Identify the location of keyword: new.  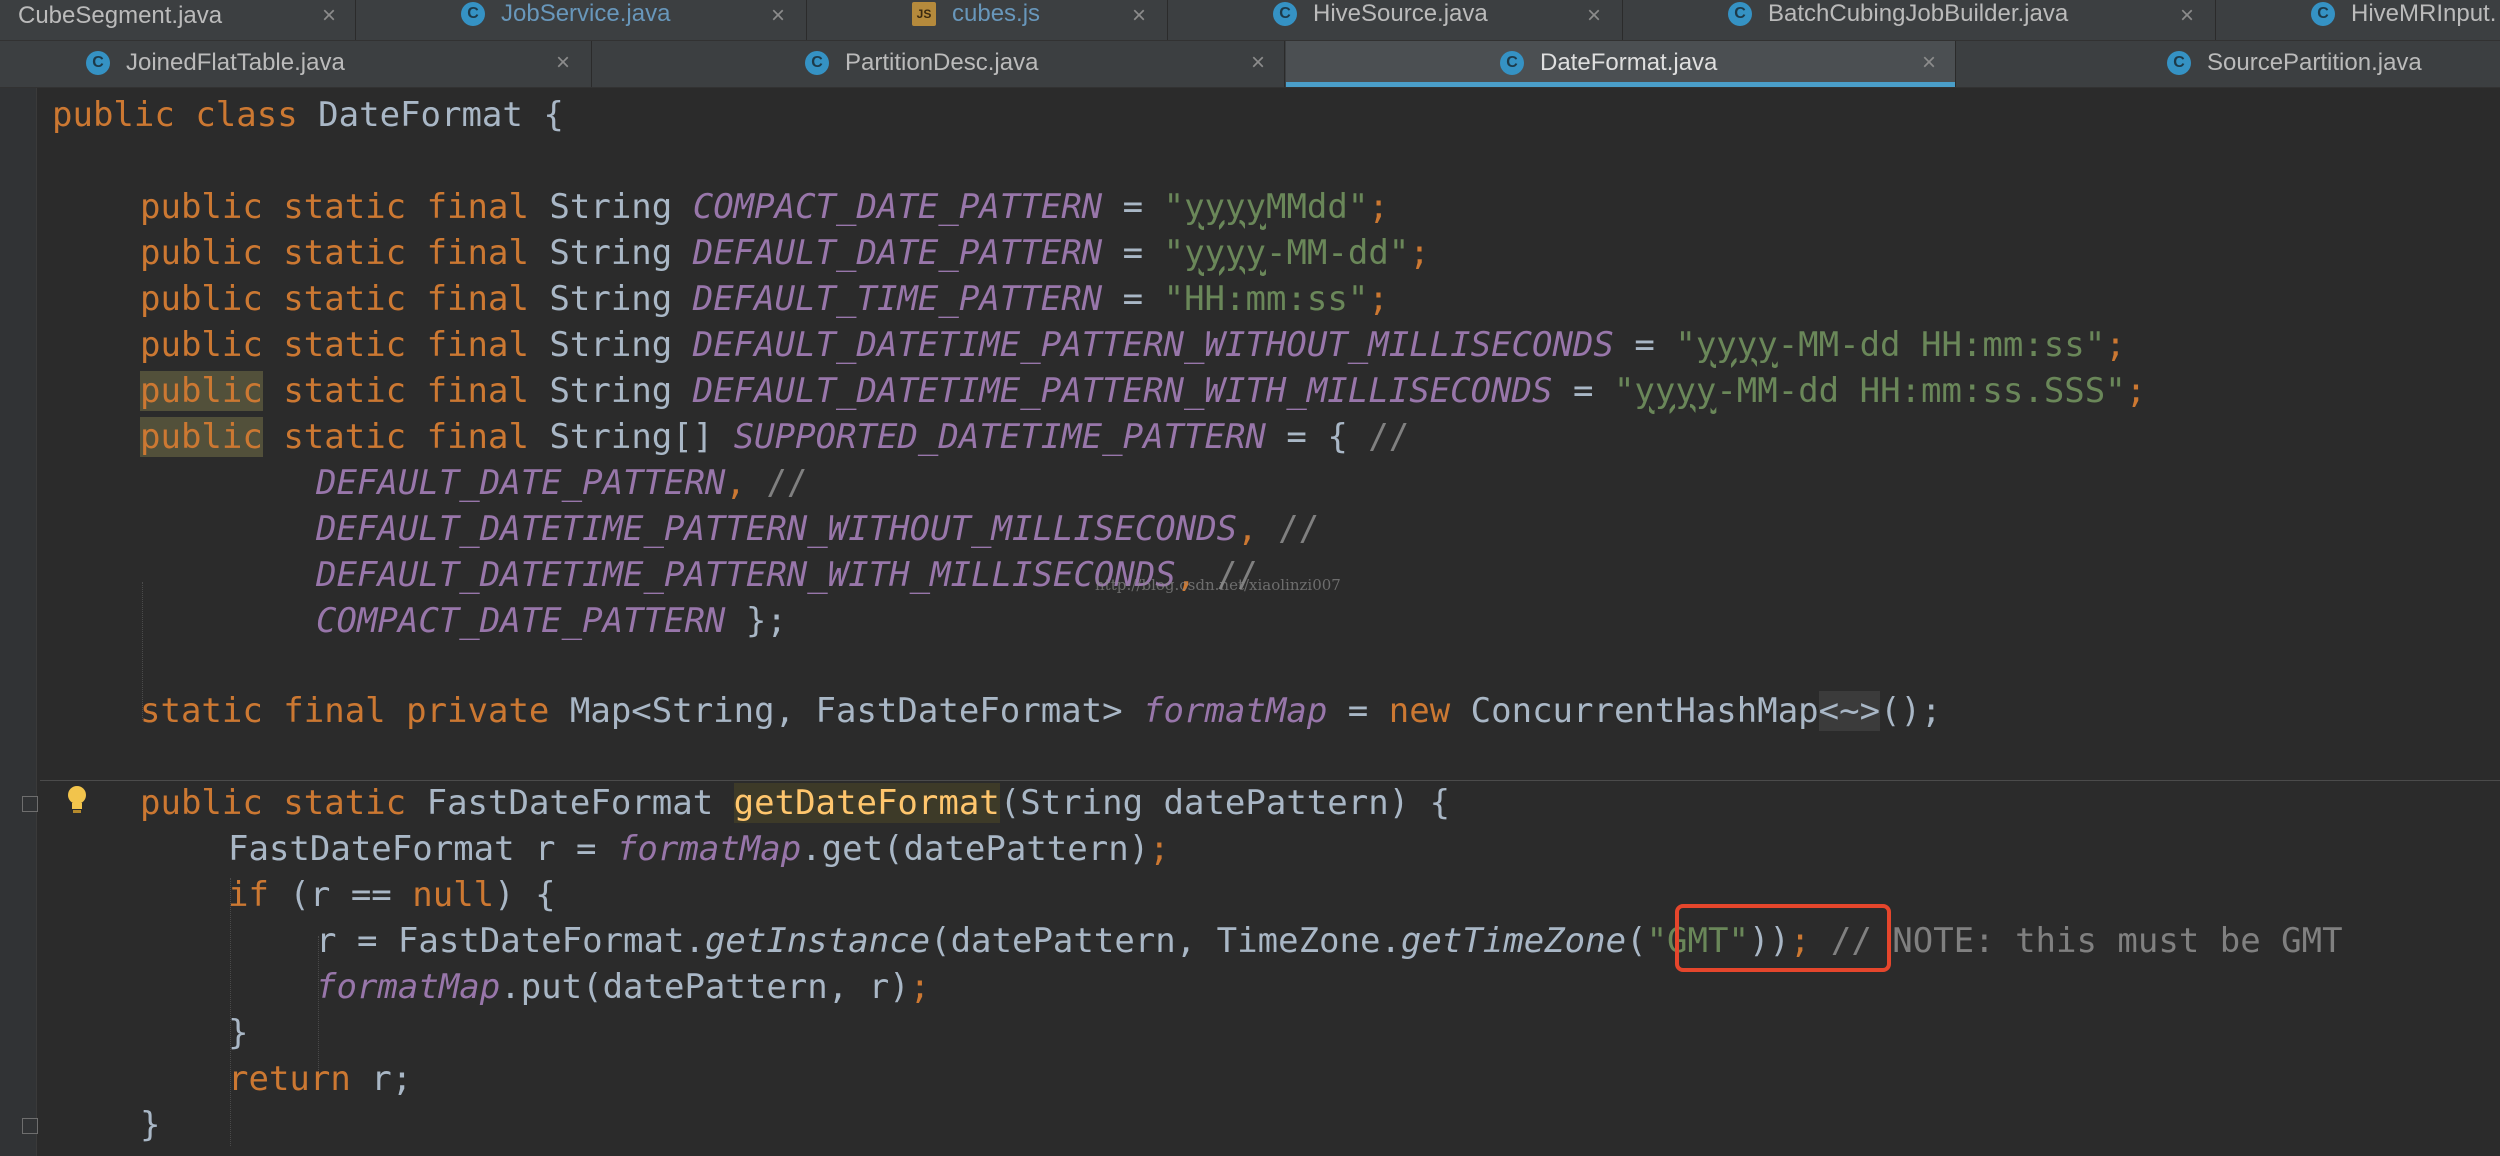
(1419, 711).